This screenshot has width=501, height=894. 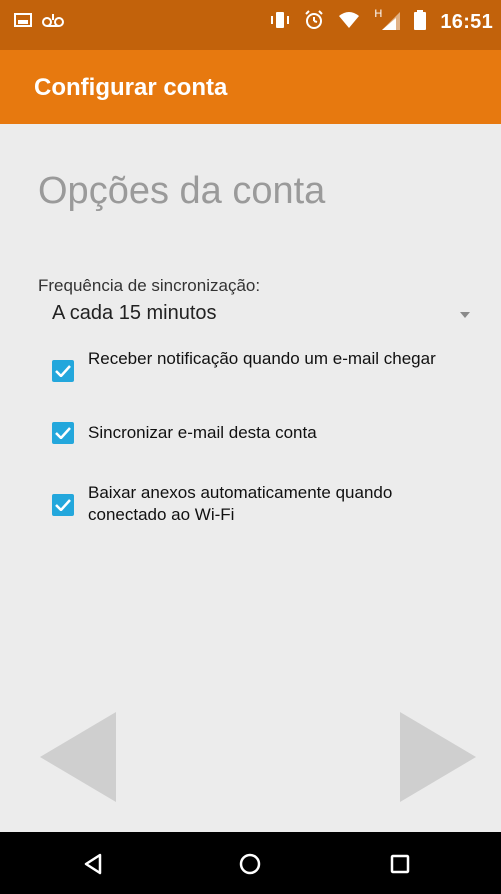 I want to click on page-title: Opções da conta, so click(x=182, y=191).